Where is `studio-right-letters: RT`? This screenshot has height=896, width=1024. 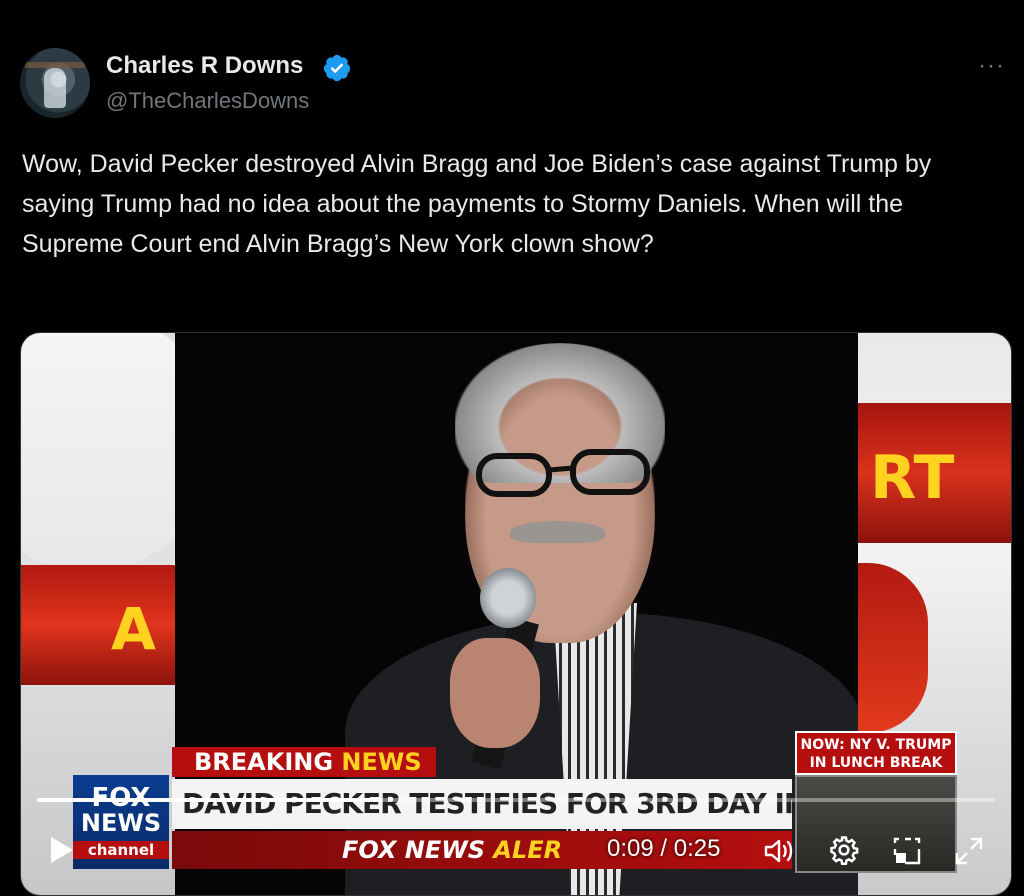 studio-right-letters: RT is located at coordinates (912, 478).